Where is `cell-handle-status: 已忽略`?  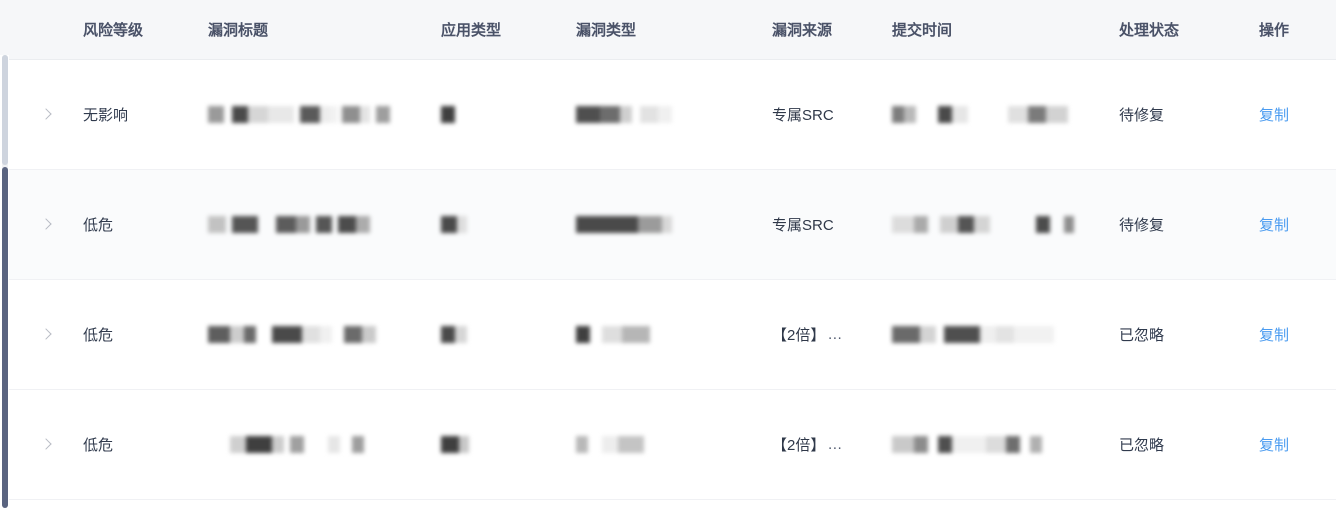 cell-handle-status: 已忽略 is located at coordinates (1142, 335).